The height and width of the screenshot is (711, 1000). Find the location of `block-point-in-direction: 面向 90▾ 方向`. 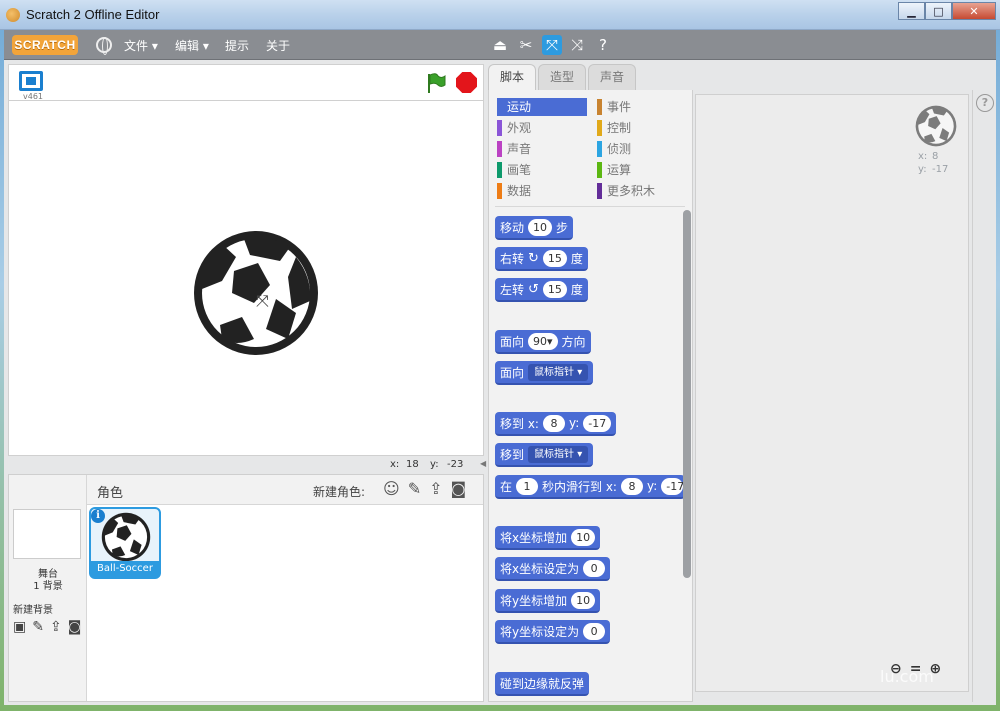

block-point-in-direction: 面向 90▾ 方向 is located at coordinates (543, 342).